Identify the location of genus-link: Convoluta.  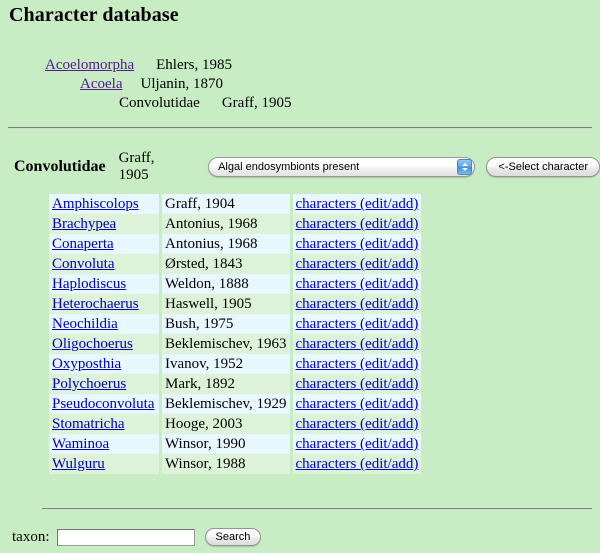
(83, 264).